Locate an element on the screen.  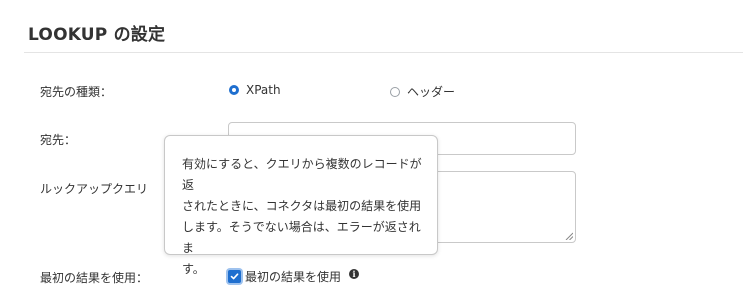
radio-header-label: ヘッダー is located at coordinates (431, 92).